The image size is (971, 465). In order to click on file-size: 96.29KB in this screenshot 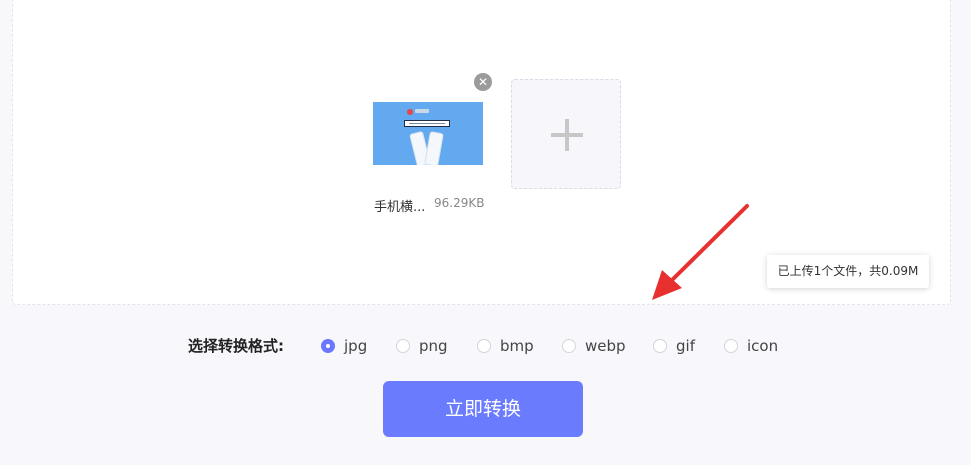, I will do `click(459, 203)`.